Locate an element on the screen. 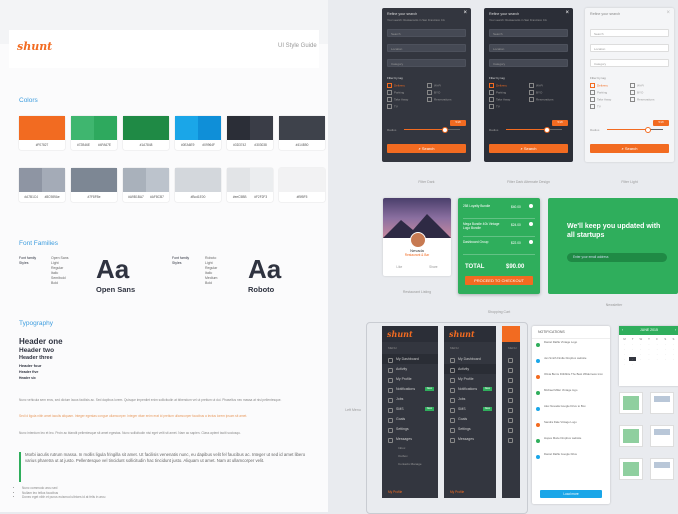  newsletter-email-input: Enter your email address is located at coordinates (617, 257).